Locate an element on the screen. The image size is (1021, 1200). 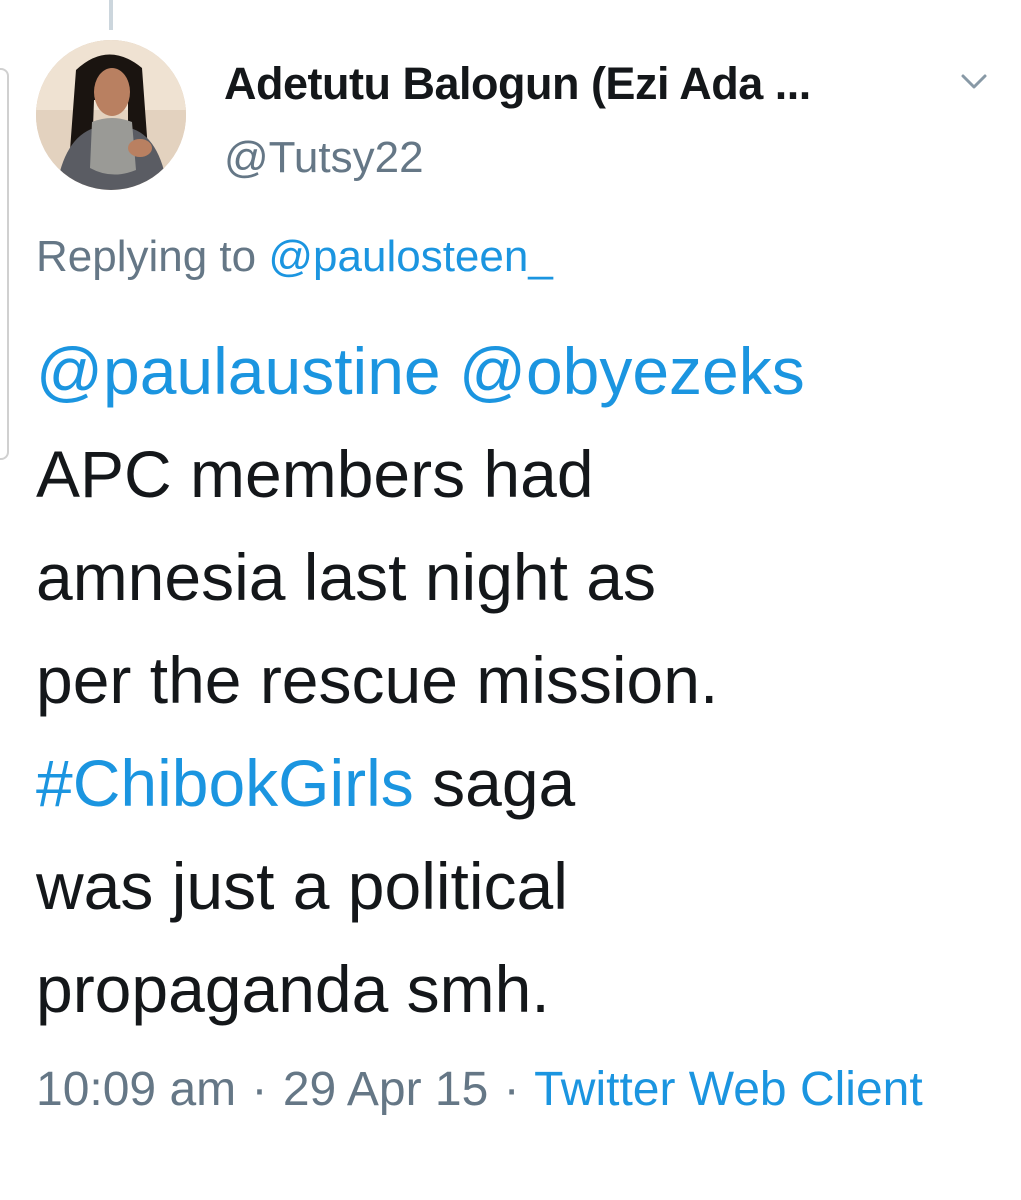
tweet-text-fragment: saga is located at coordinates (494, 783).